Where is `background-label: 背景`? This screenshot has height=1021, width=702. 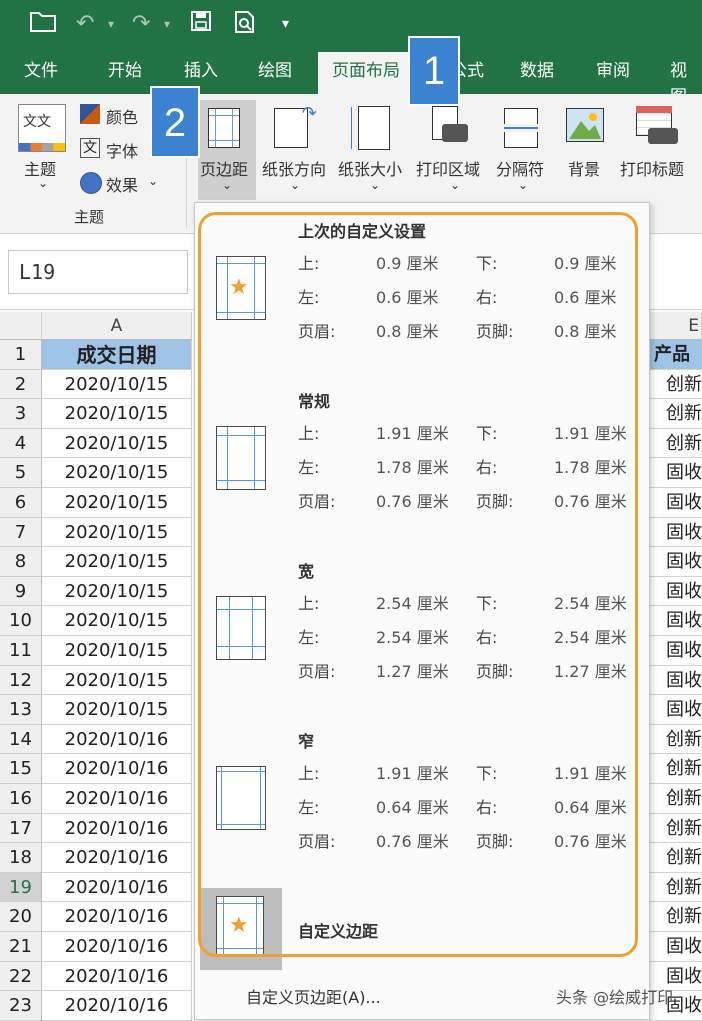 background-label: 背景 is located at coordinates (584, 168).